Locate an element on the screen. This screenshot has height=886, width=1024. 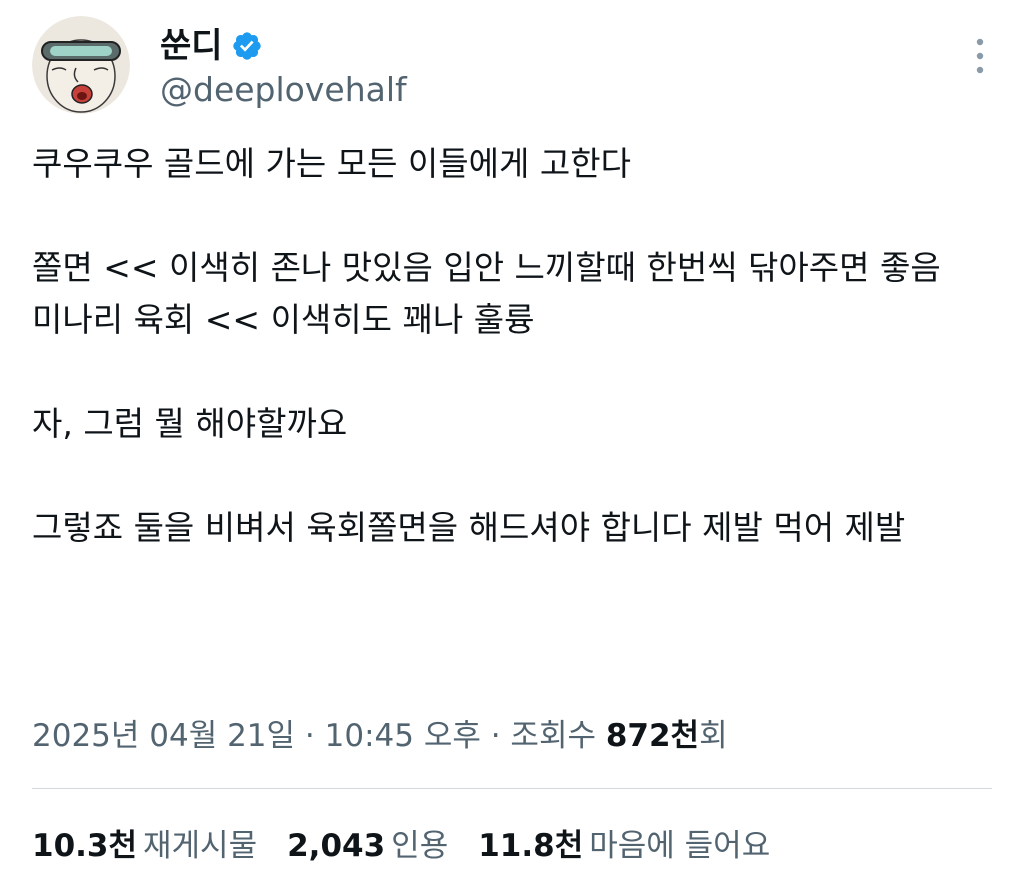
author-handle: @deeplovehalf is located at coordinates (283, 90).